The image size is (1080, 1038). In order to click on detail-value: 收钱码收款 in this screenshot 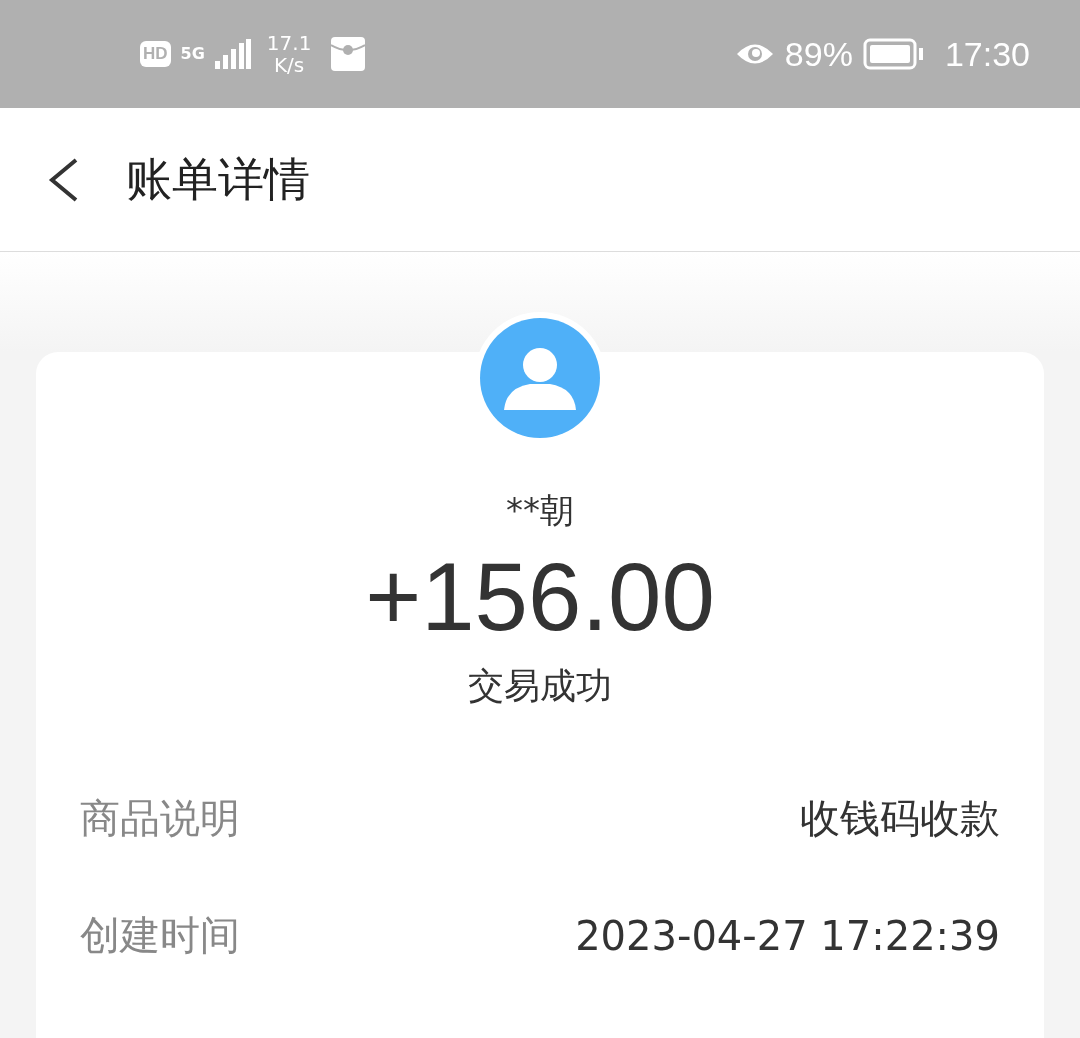, I will do `click(900, 818)`.